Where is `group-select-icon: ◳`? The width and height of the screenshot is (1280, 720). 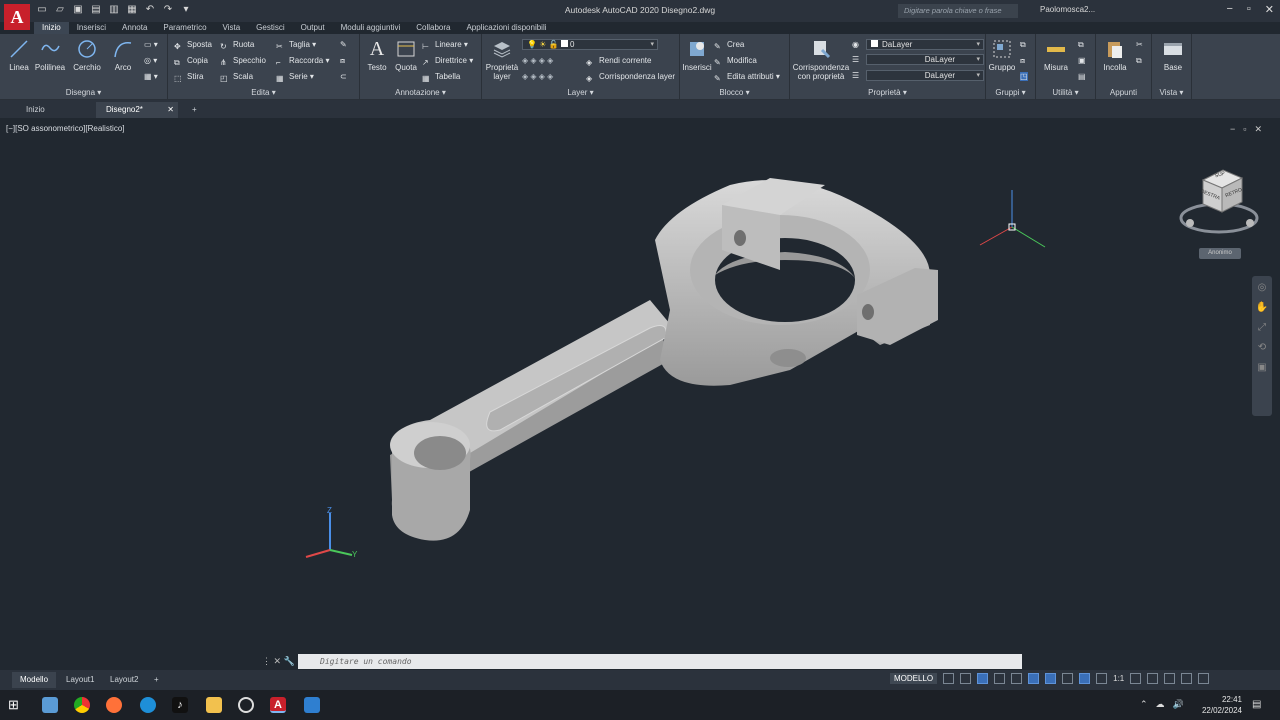 group-select-icon: ◳ is located at coordinates (1024, 76).